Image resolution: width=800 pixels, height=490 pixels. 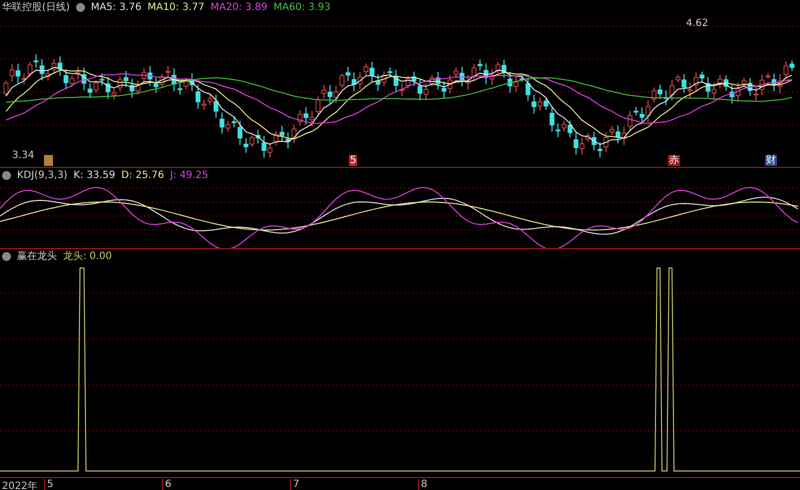 What do you see at coordinates (48, 160) in the screenshot?
I see `event-marker-icon` at bounding box center [48, 160].